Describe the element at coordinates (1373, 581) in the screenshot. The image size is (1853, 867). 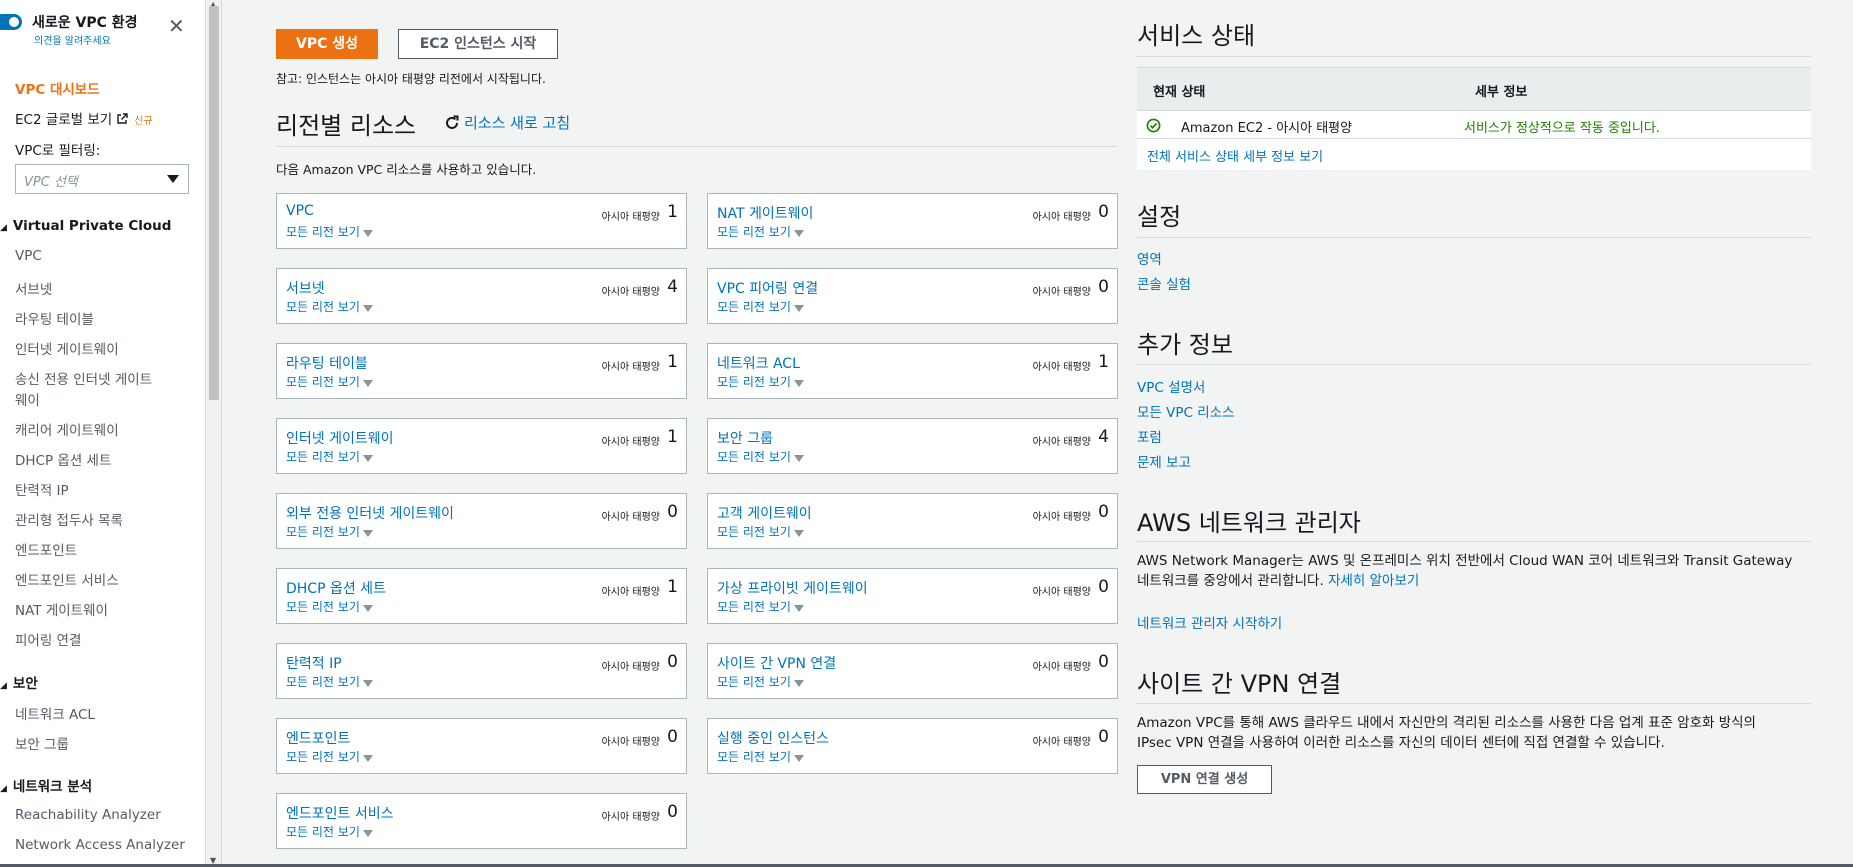
I see `learn-more-link: 자세히 알아보기` at that location.